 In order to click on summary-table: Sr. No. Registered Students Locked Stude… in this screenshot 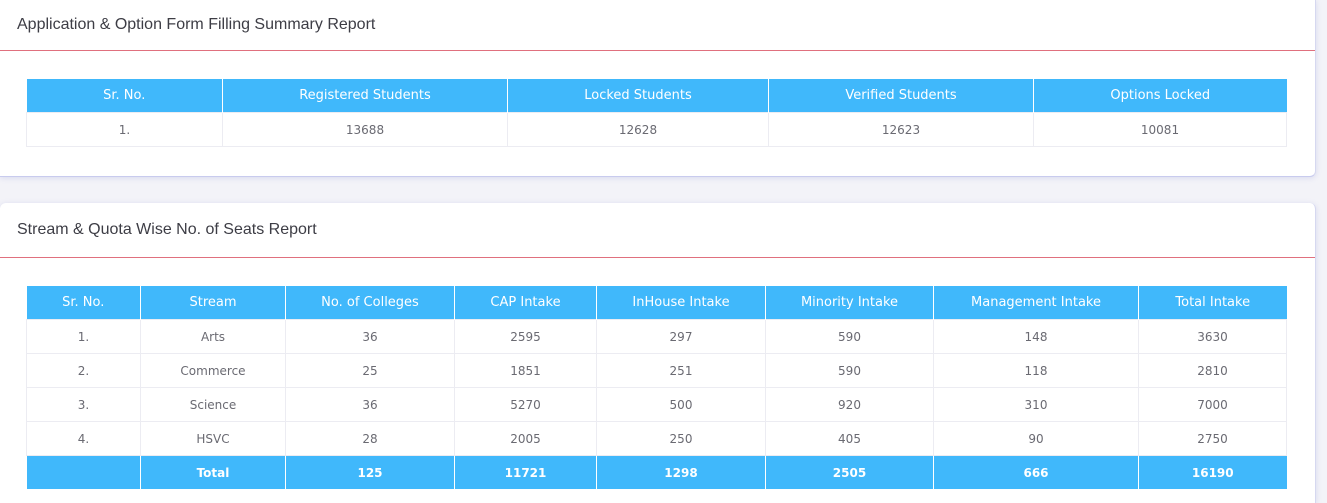, I will do `click(656, 113)`.